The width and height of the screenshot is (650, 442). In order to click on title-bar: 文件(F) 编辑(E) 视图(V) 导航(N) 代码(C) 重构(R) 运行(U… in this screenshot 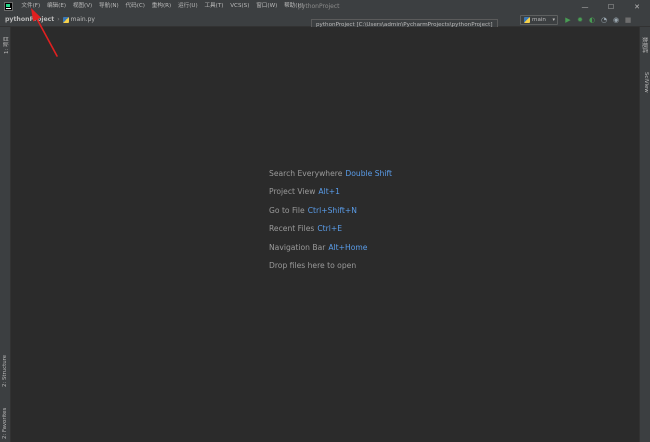, I will do `click(325, 6)`.